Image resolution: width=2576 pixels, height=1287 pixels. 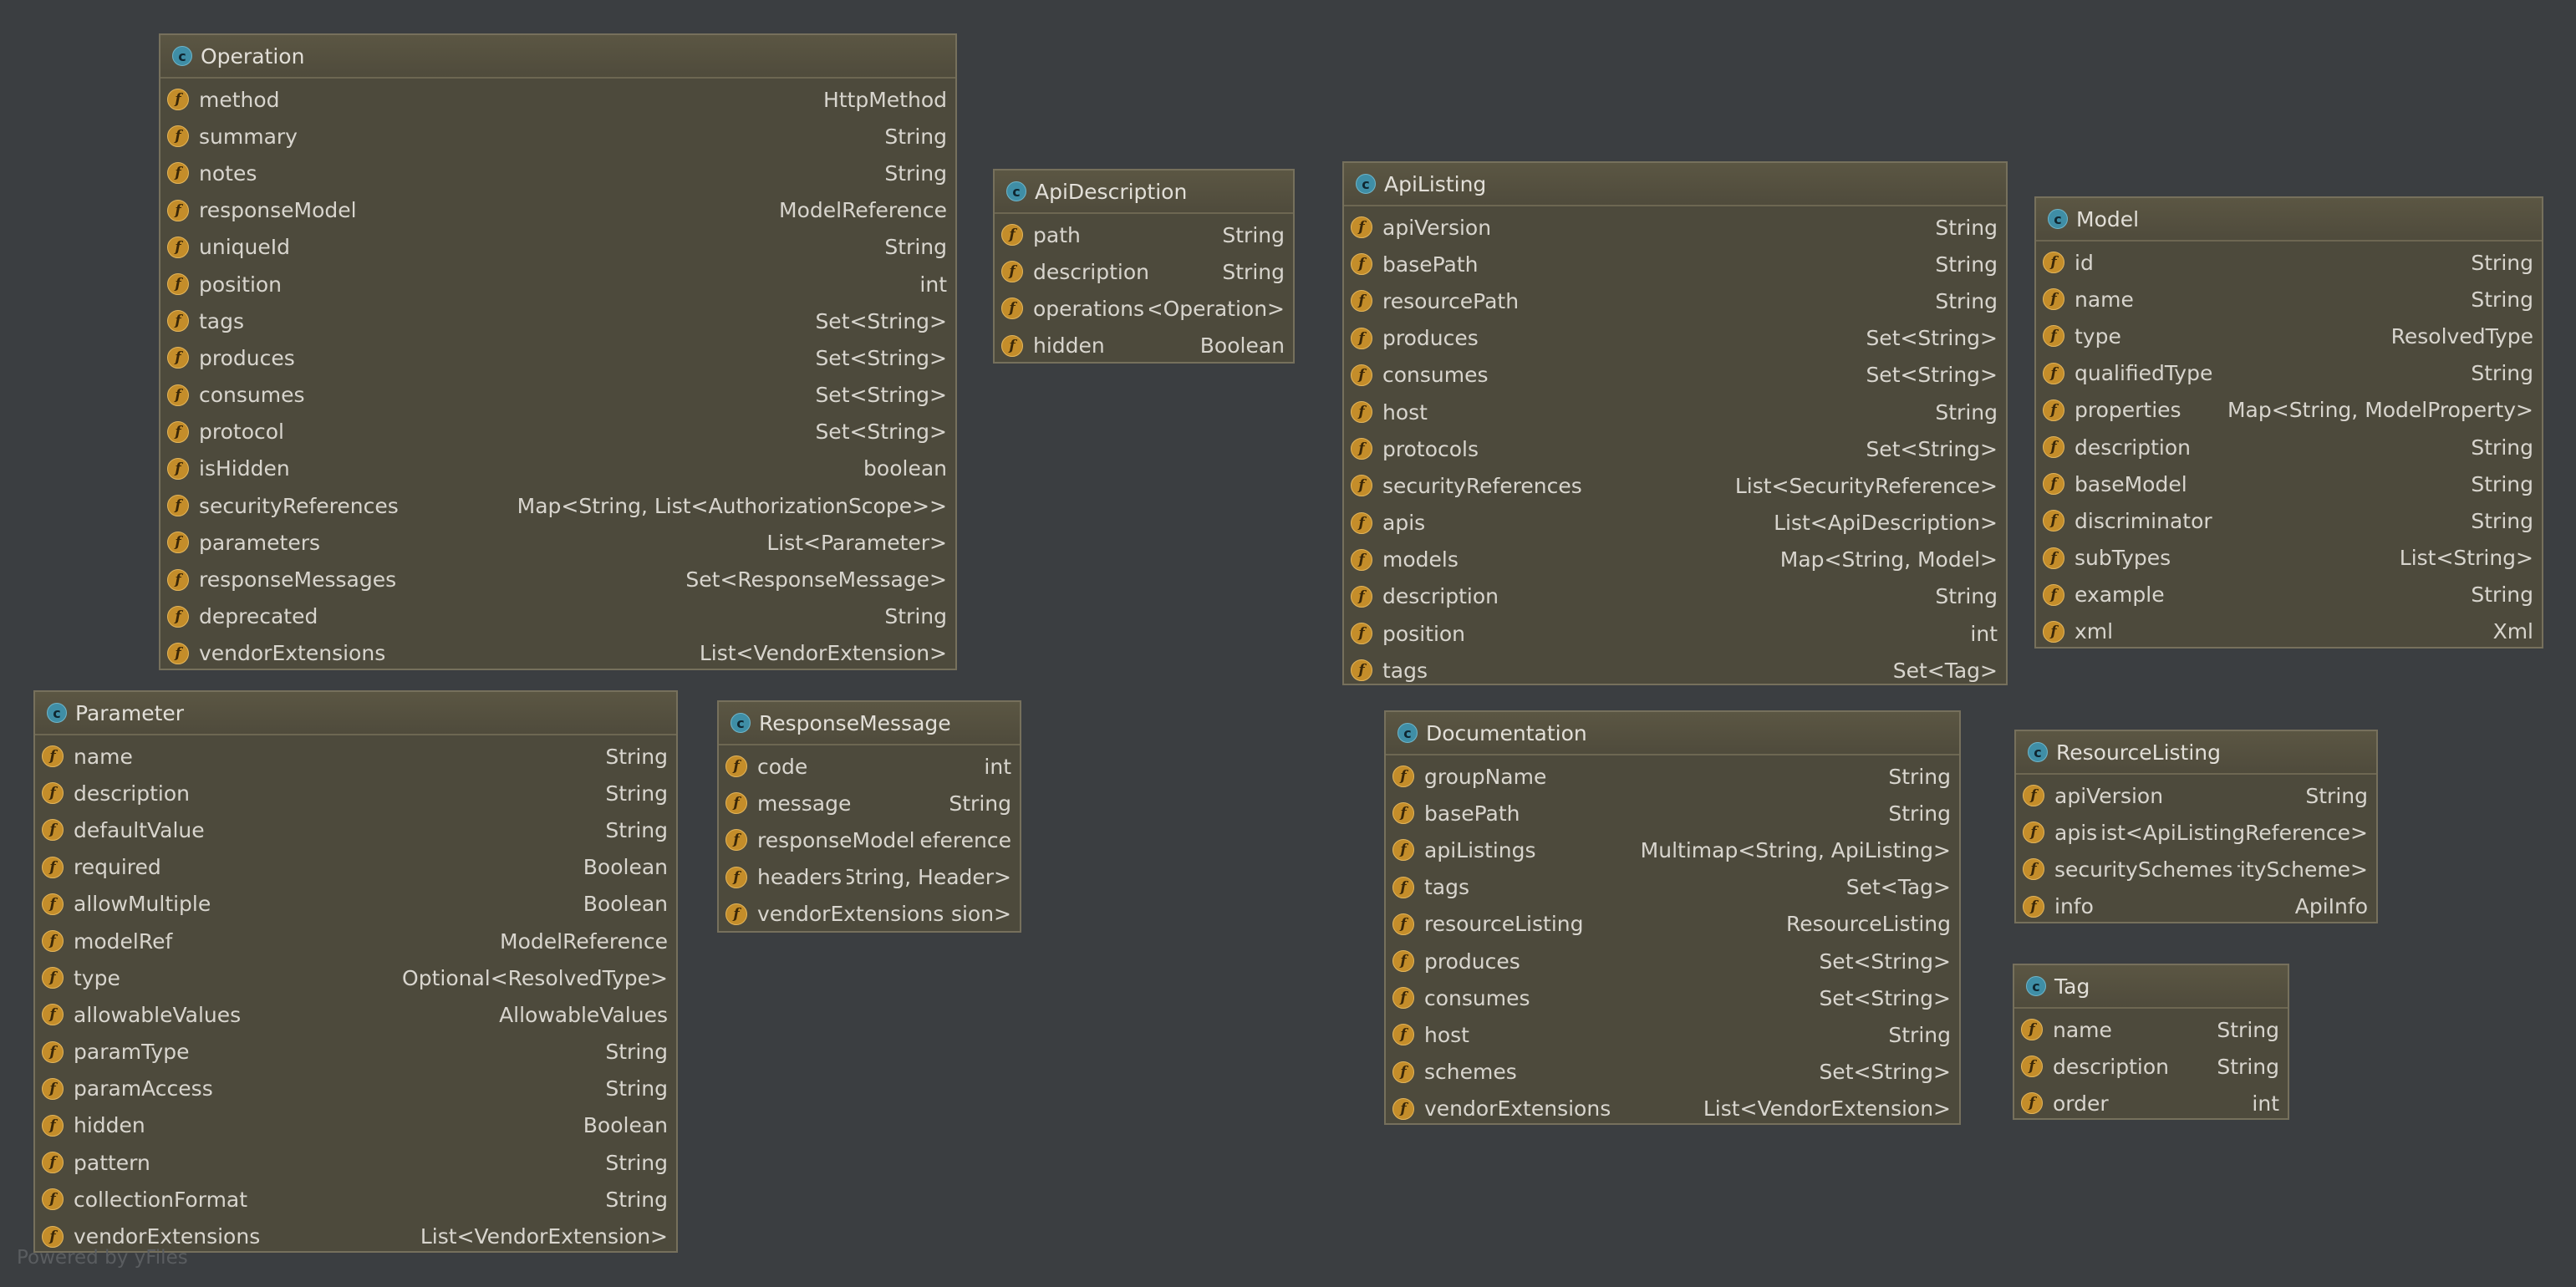 I want to click on field-row: f allowMultiple Boolean, so click(x=355, y=905).